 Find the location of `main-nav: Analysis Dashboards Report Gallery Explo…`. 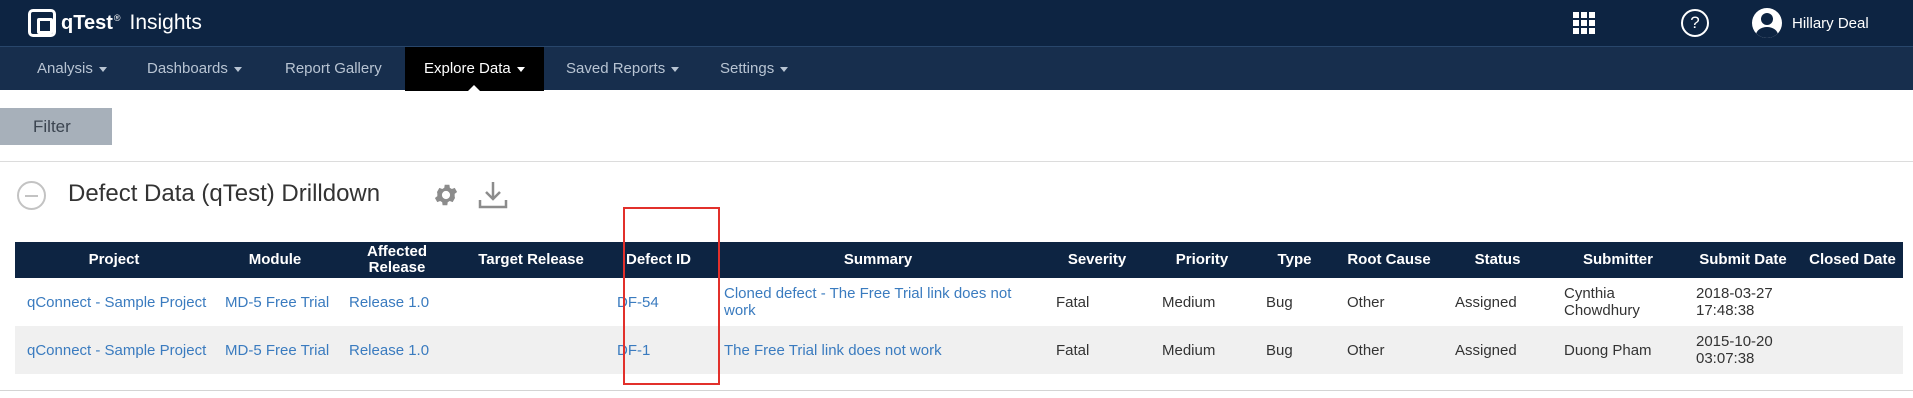

main-nav: Analysis Dashboards Report Gallery Explo… is located at coordinates (956, 68).